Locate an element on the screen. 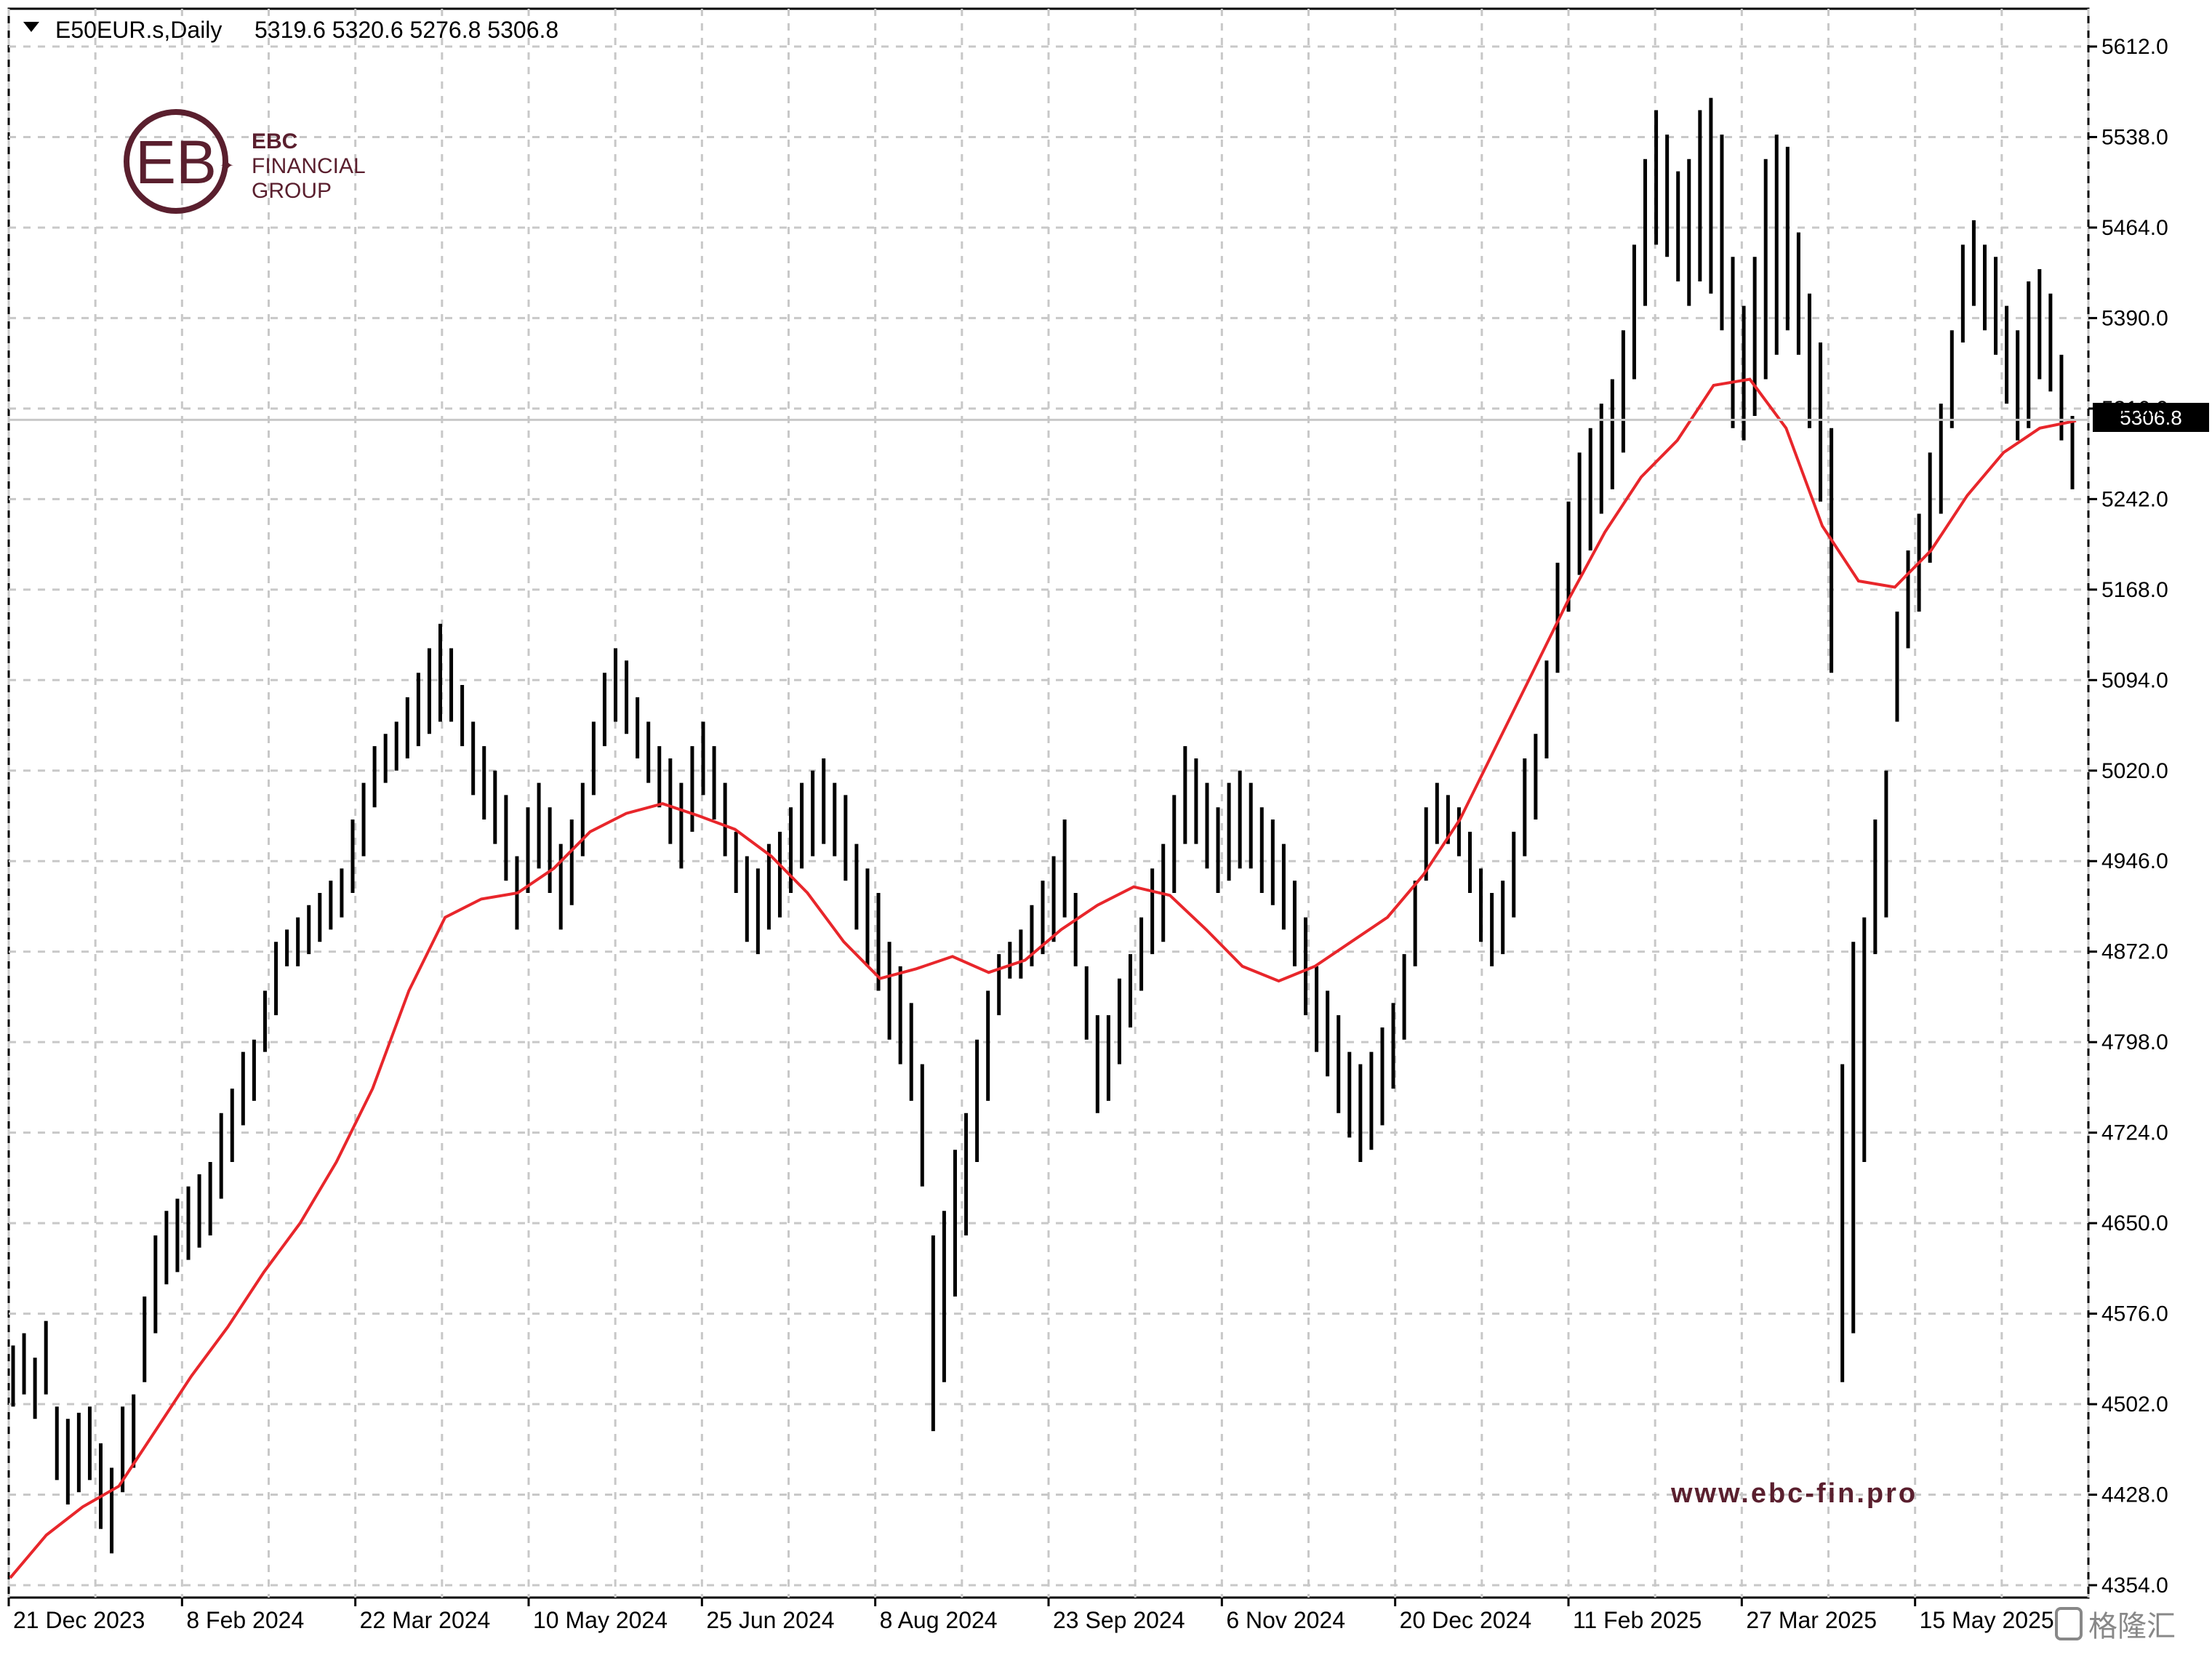 The image size is (2212, 1655). y-tick-label: 4946.0 is located at coordinates (2134, 861).